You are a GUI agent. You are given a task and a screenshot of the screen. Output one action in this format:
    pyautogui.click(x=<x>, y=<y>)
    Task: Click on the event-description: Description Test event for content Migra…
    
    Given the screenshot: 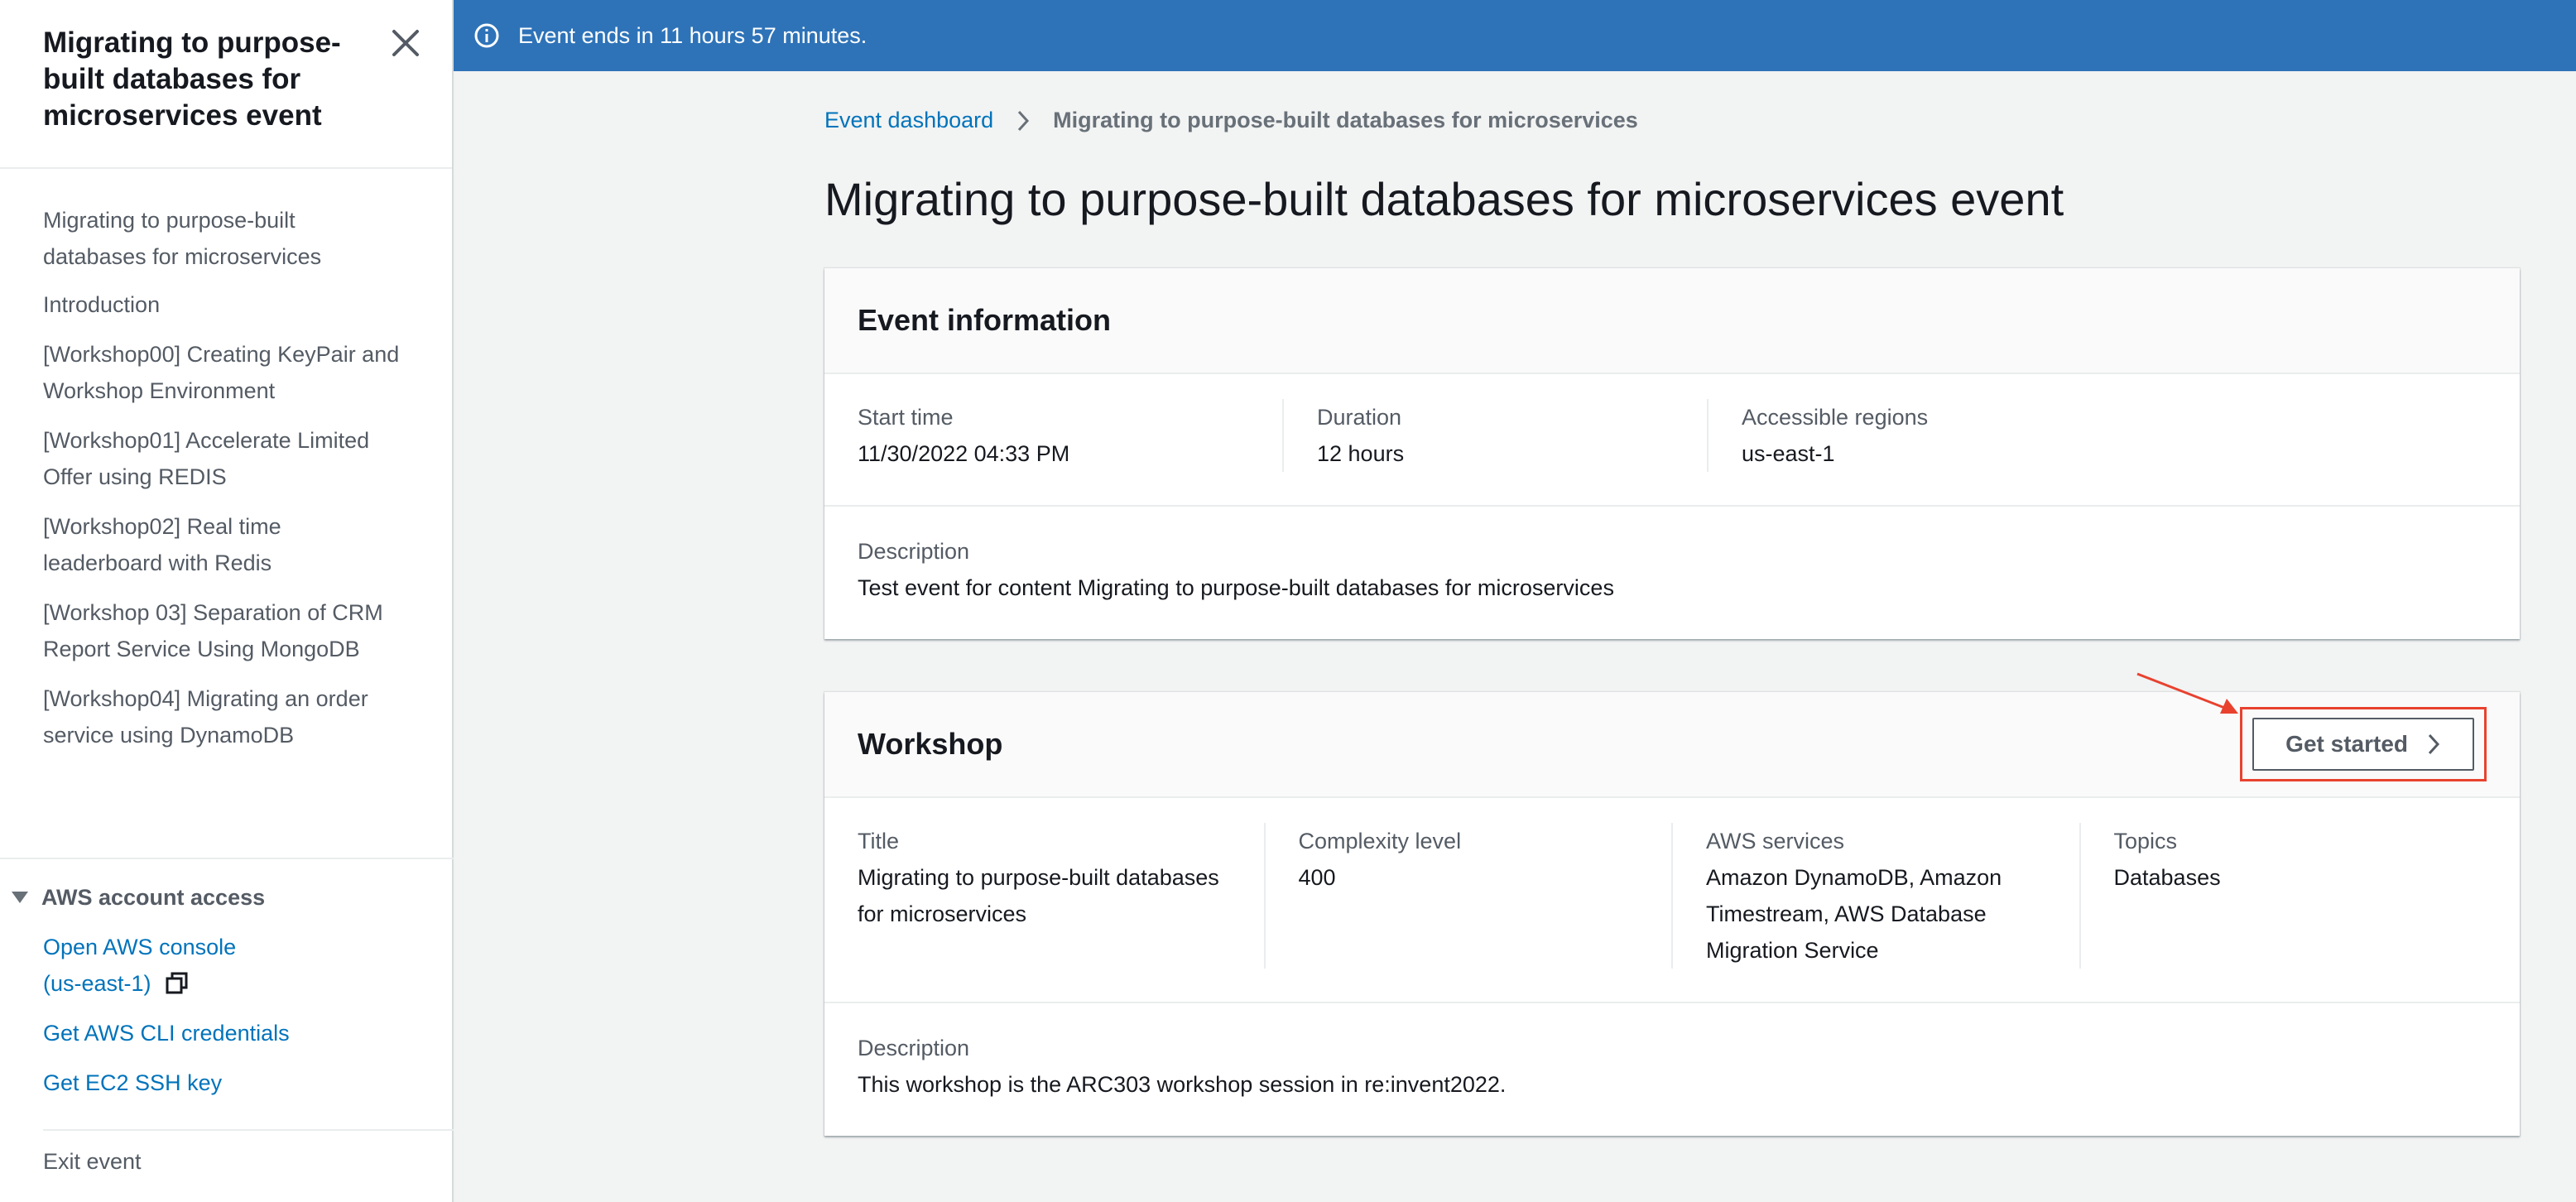 What is the action you would take?
    pyautogui.click(x=1672, y=573)
    